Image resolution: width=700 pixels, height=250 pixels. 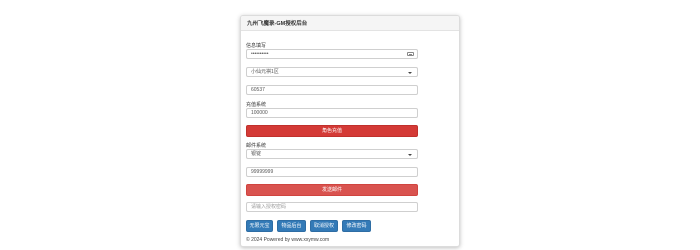 What do you see at coordinates (356, 226) in the screenshot?
I see `change-password-button: 修改密码` at bounding box center [356, 226].